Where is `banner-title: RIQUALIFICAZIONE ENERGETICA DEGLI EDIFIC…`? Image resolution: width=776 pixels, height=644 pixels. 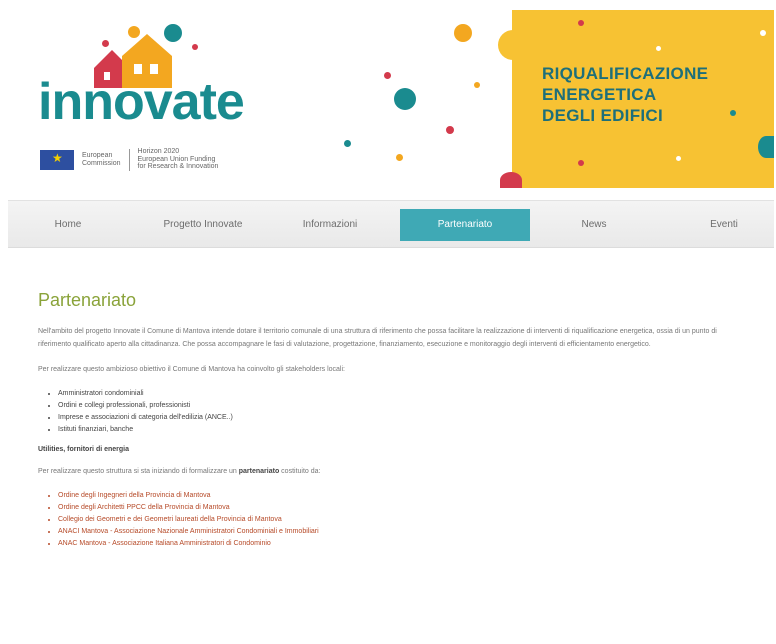
banner-title: RIQUALIFICAZIONE ENERGETICA DEGLI EDIFIC… is located at coordinates (625, 94).